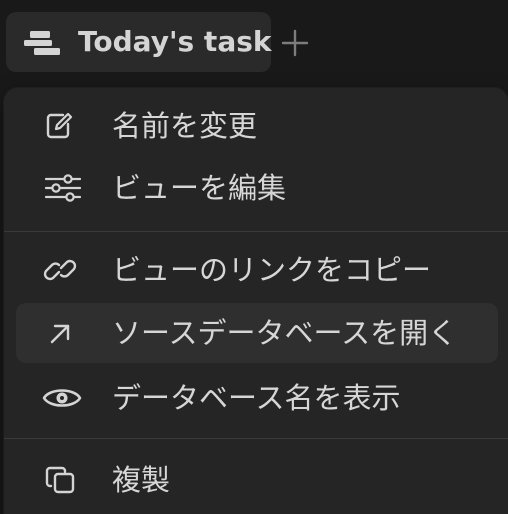 Image resolution: width=508 pixels, height=514 pixels. I want to click on menu-item-label: ソースデータベースを開く, so click(285, 333).